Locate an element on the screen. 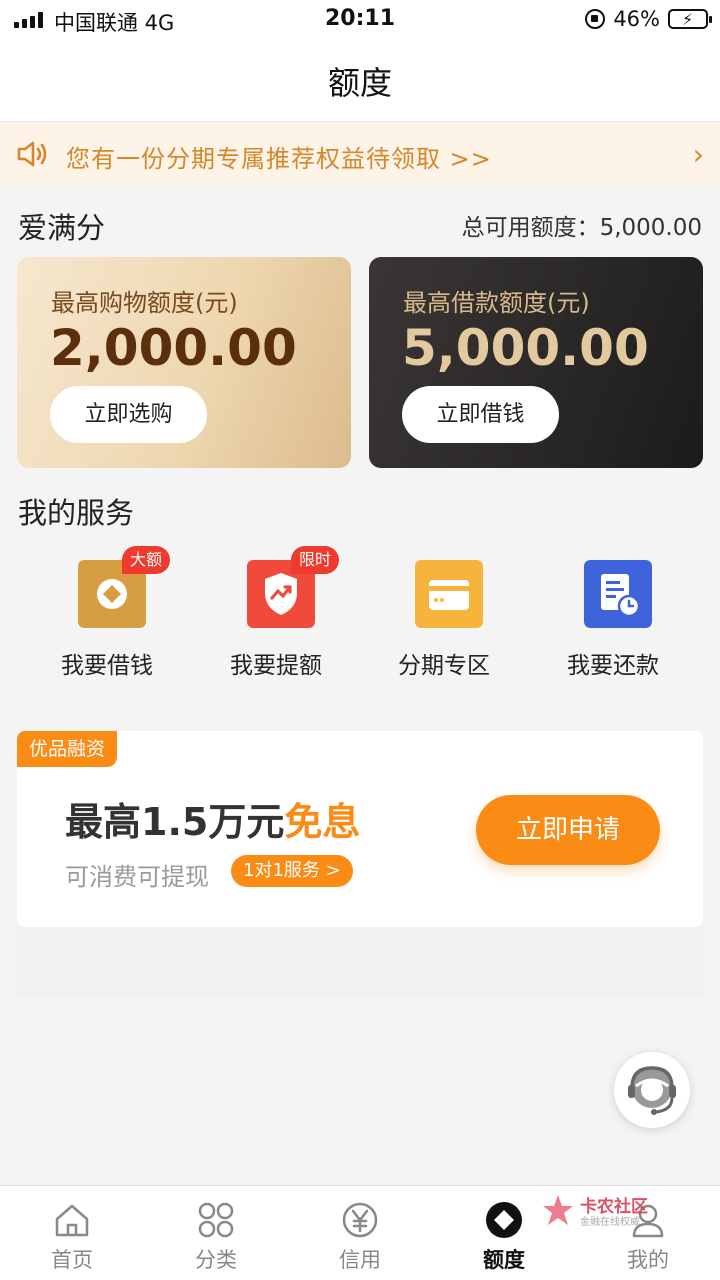 The image size is (720, 1280). tab-credit-label: 信用 is located at coordinates (360, 1260).